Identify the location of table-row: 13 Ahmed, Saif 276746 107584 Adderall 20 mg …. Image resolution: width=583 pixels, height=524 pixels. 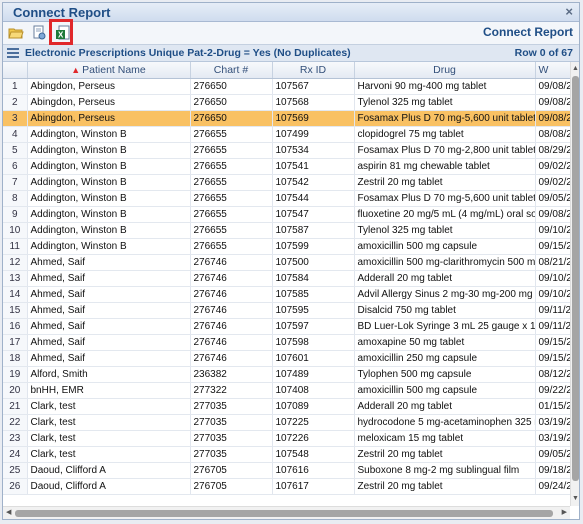
(286, 278).